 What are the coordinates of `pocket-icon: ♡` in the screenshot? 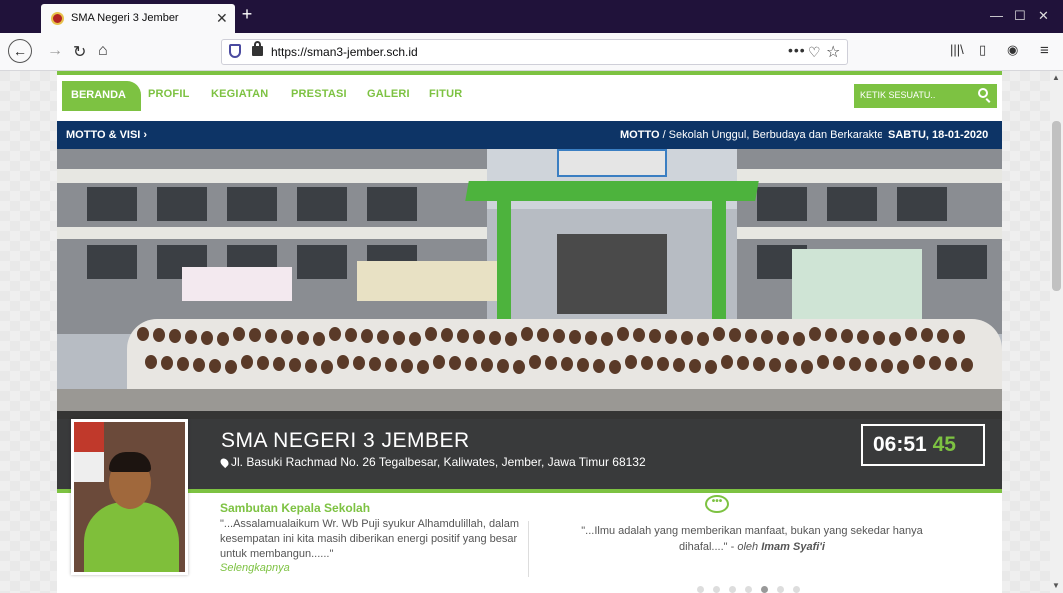 It's located at (814, 52).